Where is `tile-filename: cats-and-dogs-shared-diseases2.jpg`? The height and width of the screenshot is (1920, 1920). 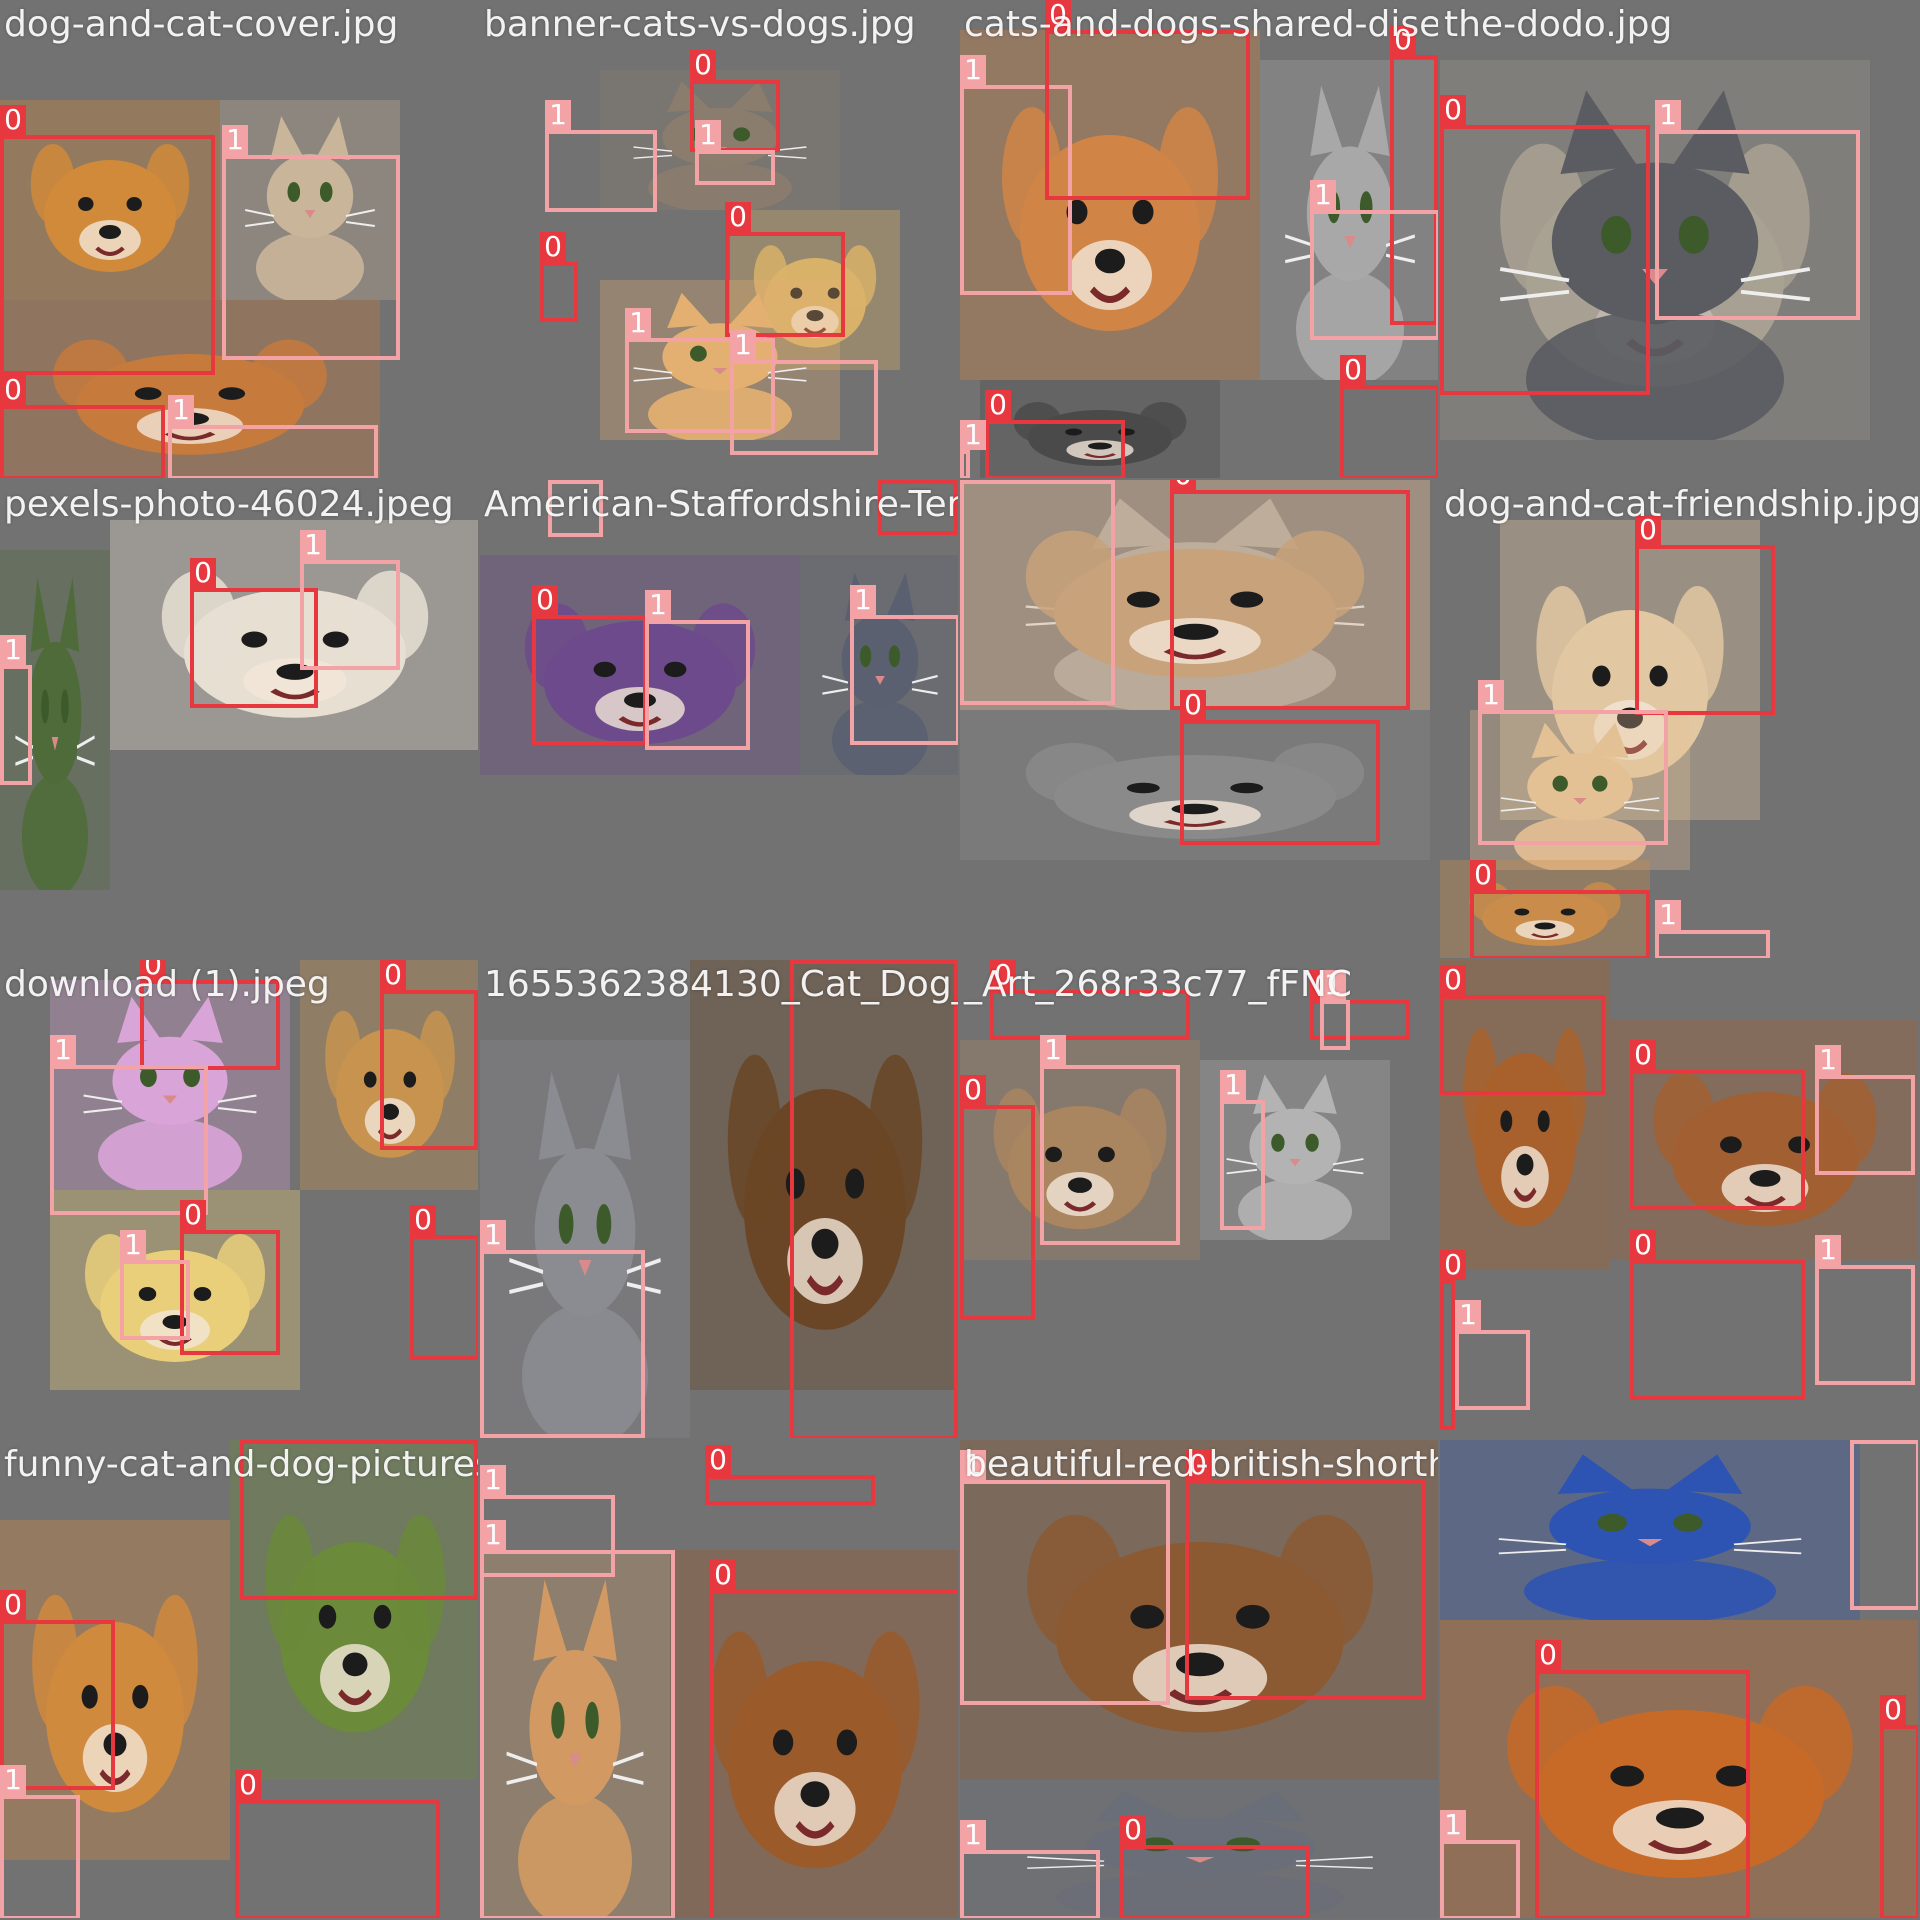 tile-filename: cats-and-dogs-shared-diseases2.jpg is located at coordinates (1201, 24).